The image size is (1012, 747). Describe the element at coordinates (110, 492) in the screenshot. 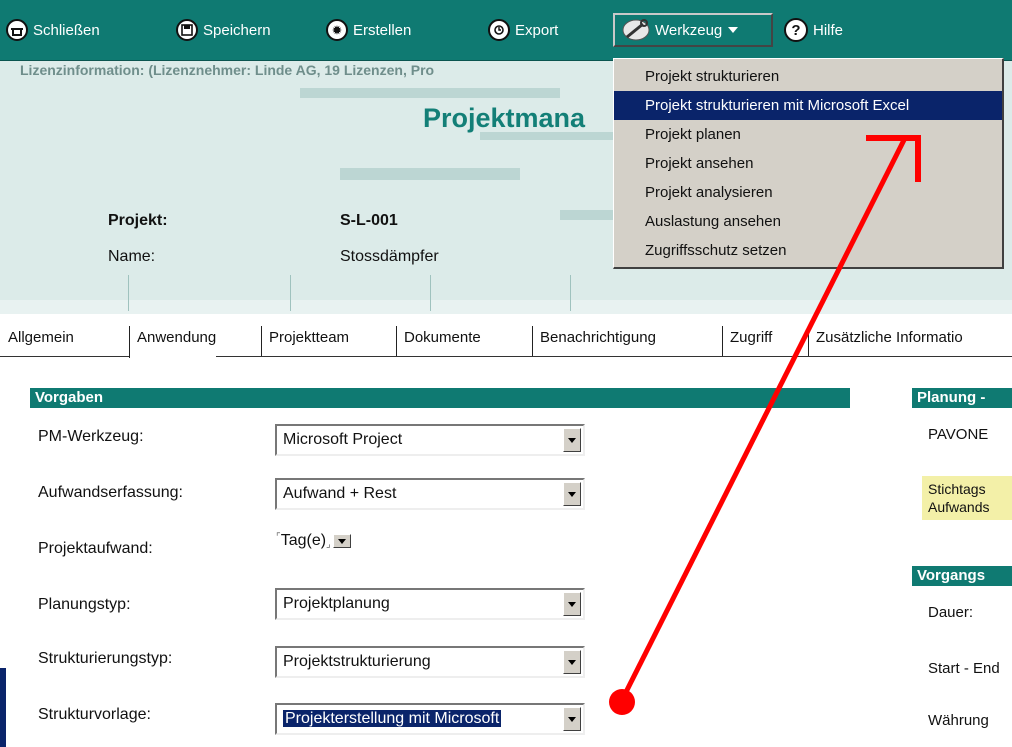

I see `effort-capture-label: Aufwandserfassung:` at that location.